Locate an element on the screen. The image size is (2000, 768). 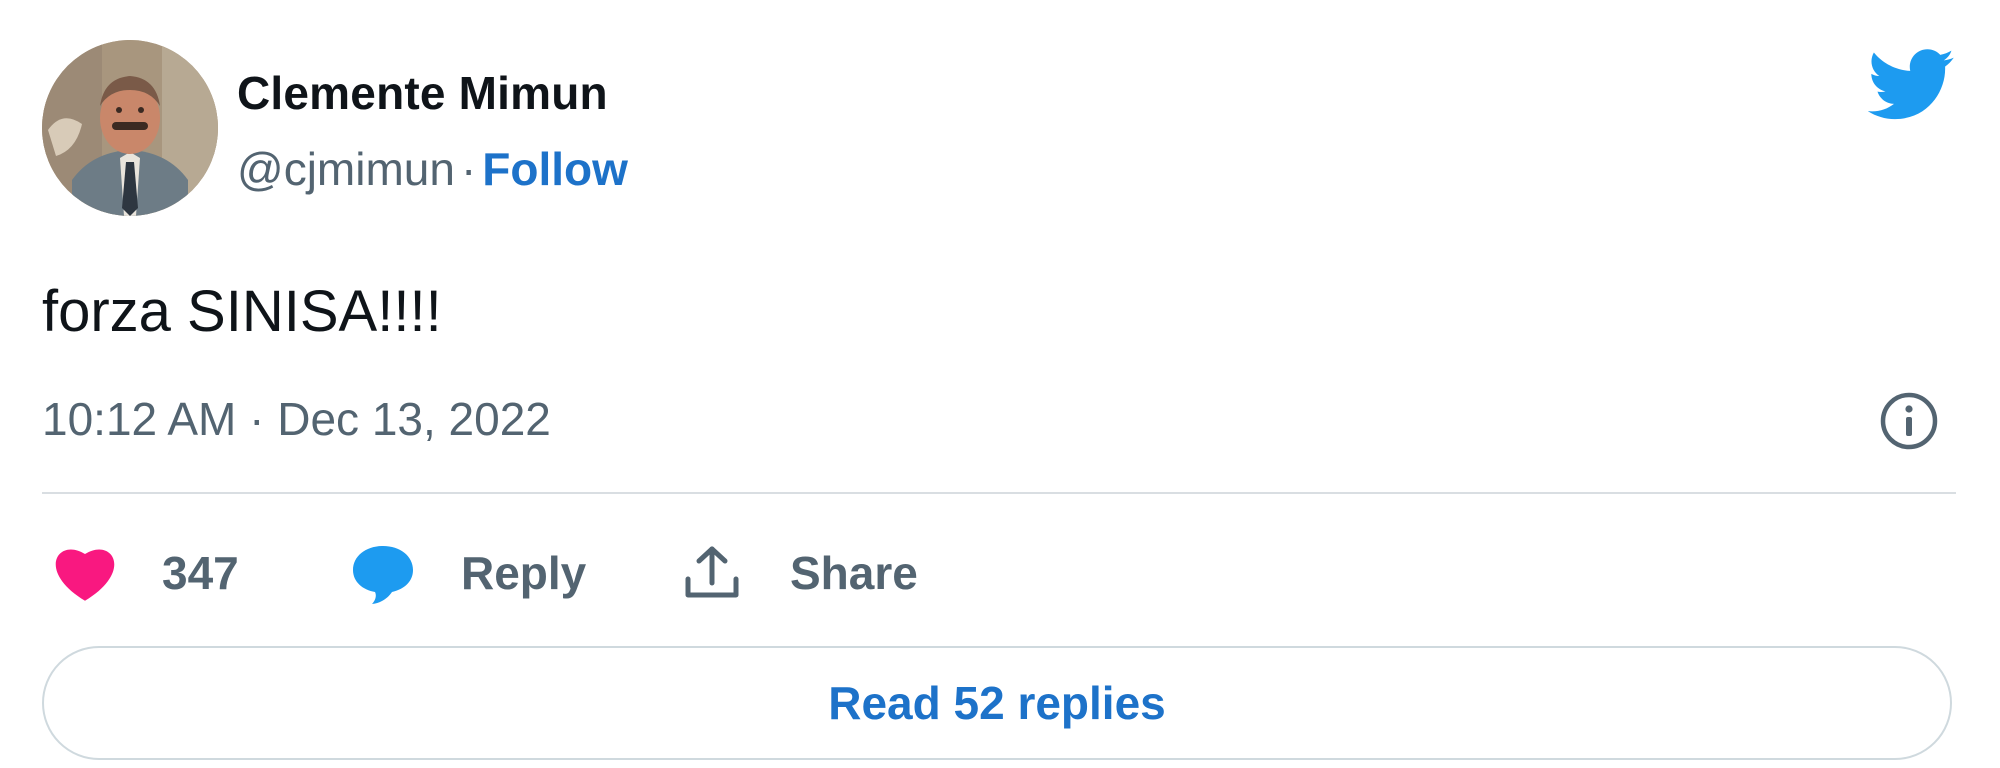
read-replies-label: Read 52 replies is located at coordinates (997, 703).